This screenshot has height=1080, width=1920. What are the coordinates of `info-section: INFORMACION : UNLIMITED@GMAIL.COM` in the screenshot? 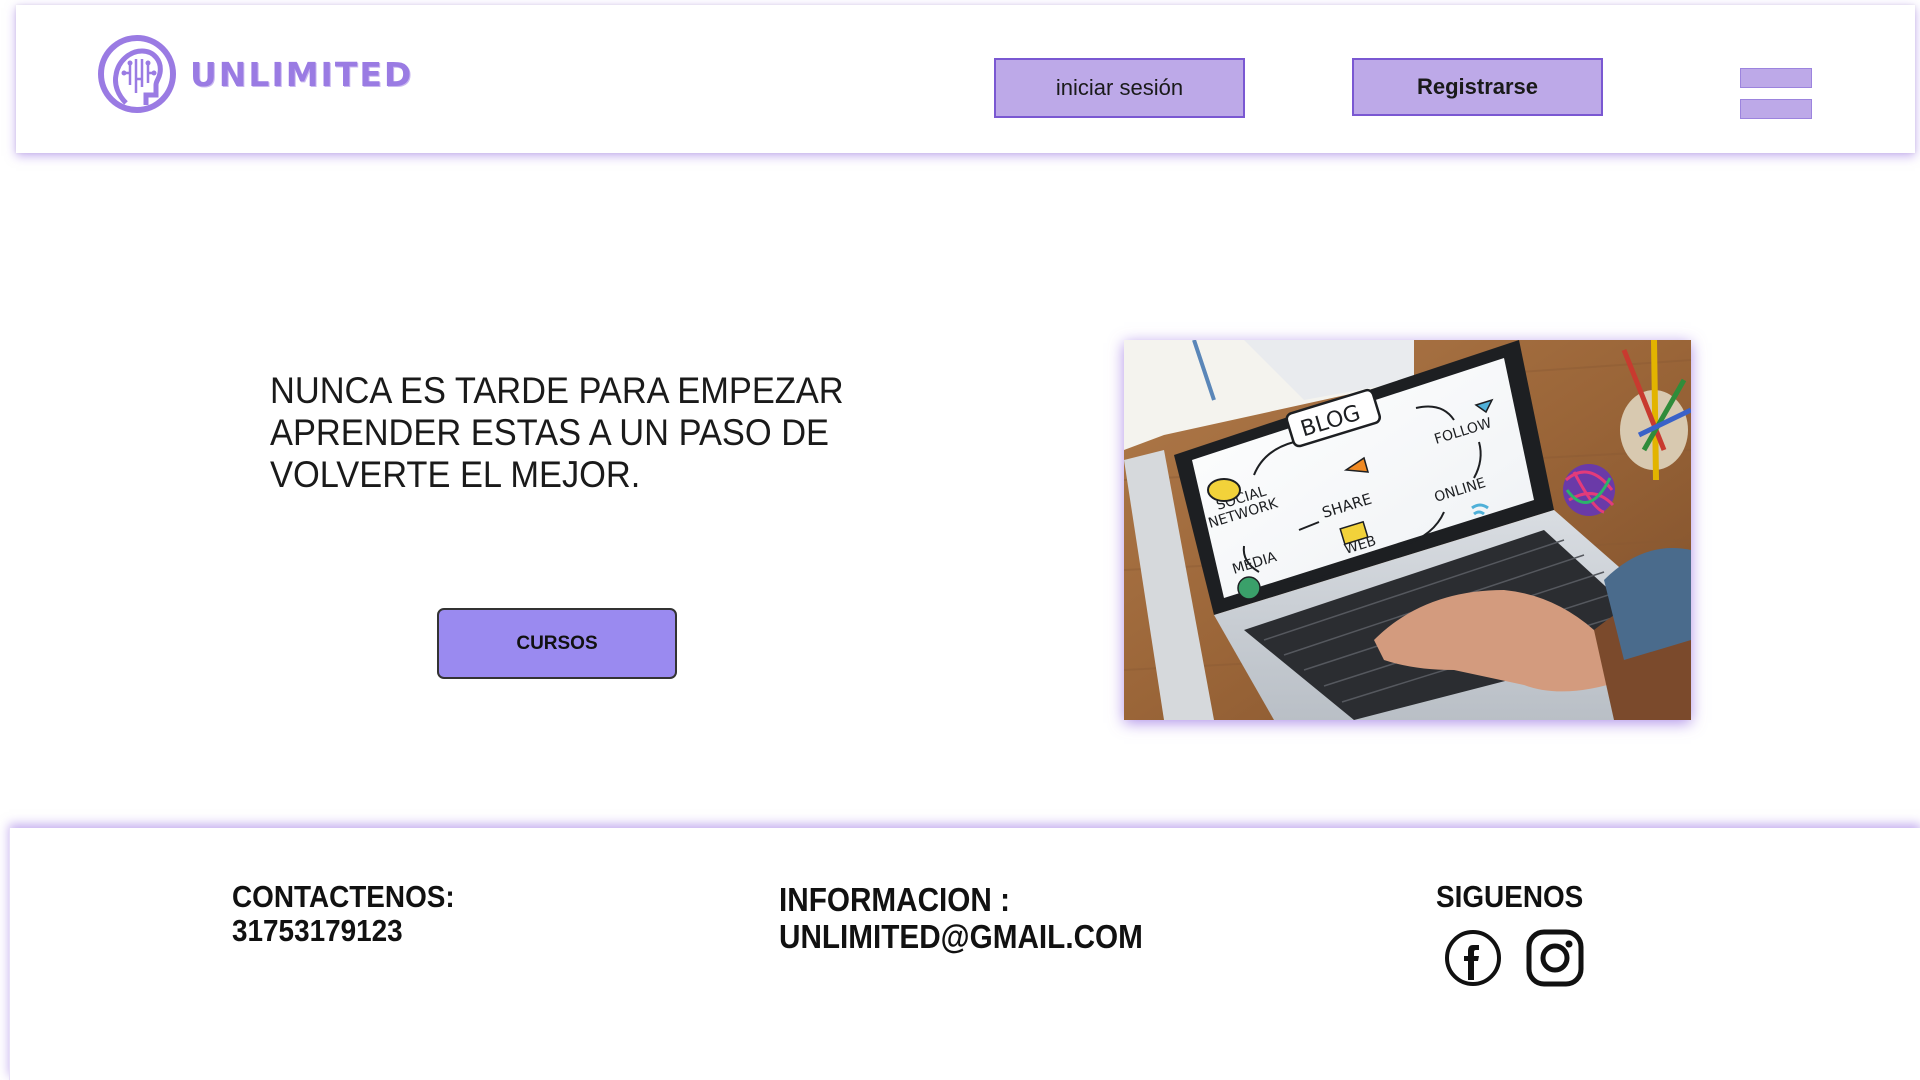 It's located at (961, 918).